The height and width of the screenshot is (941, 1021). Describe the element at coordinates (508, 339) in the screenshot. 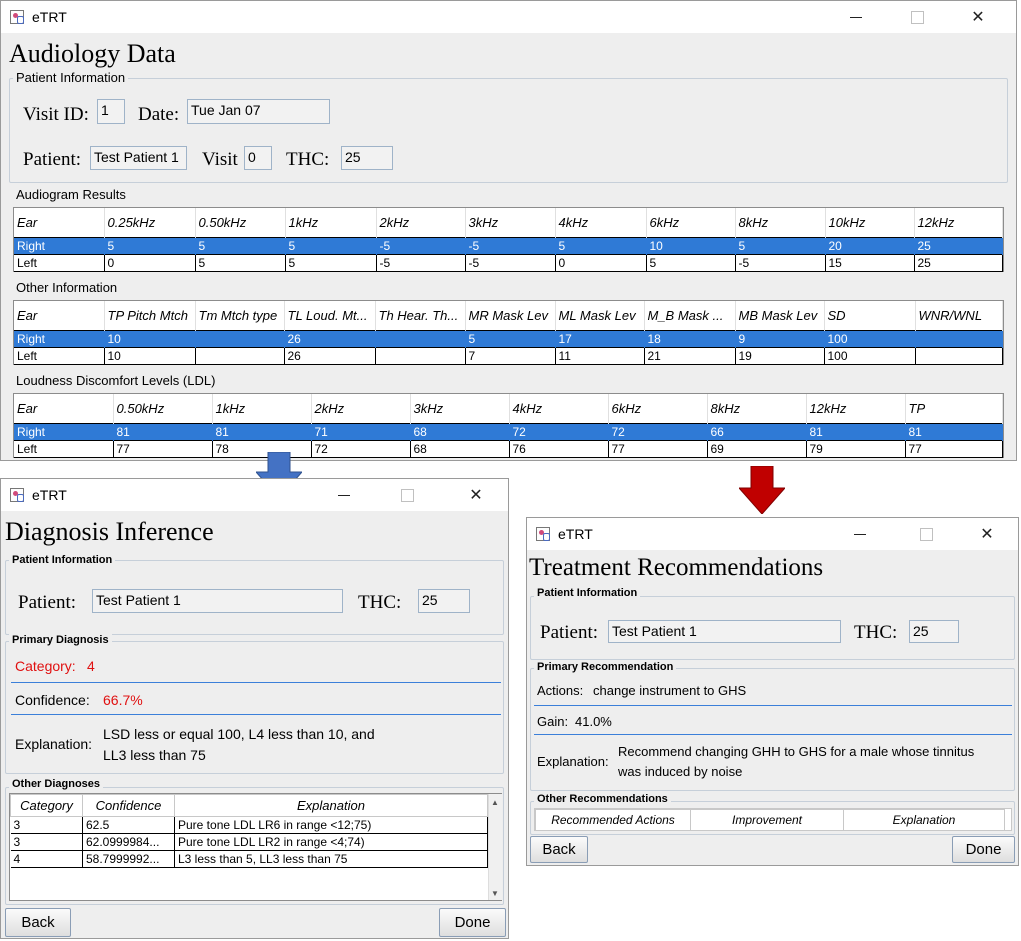

I see `table-row: Right 10 26 5 17 18 9 100` at that location.